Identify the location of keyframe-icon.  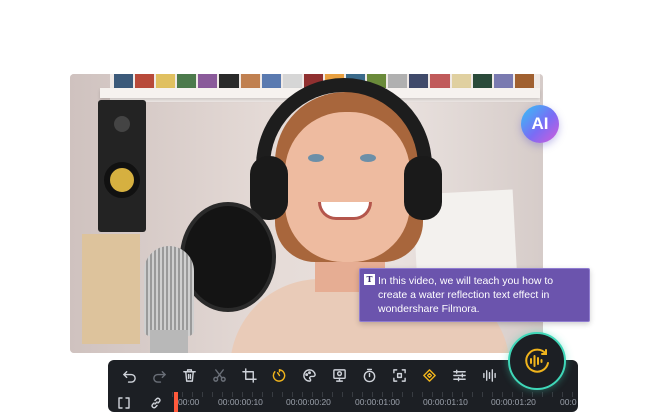
(429, 375).